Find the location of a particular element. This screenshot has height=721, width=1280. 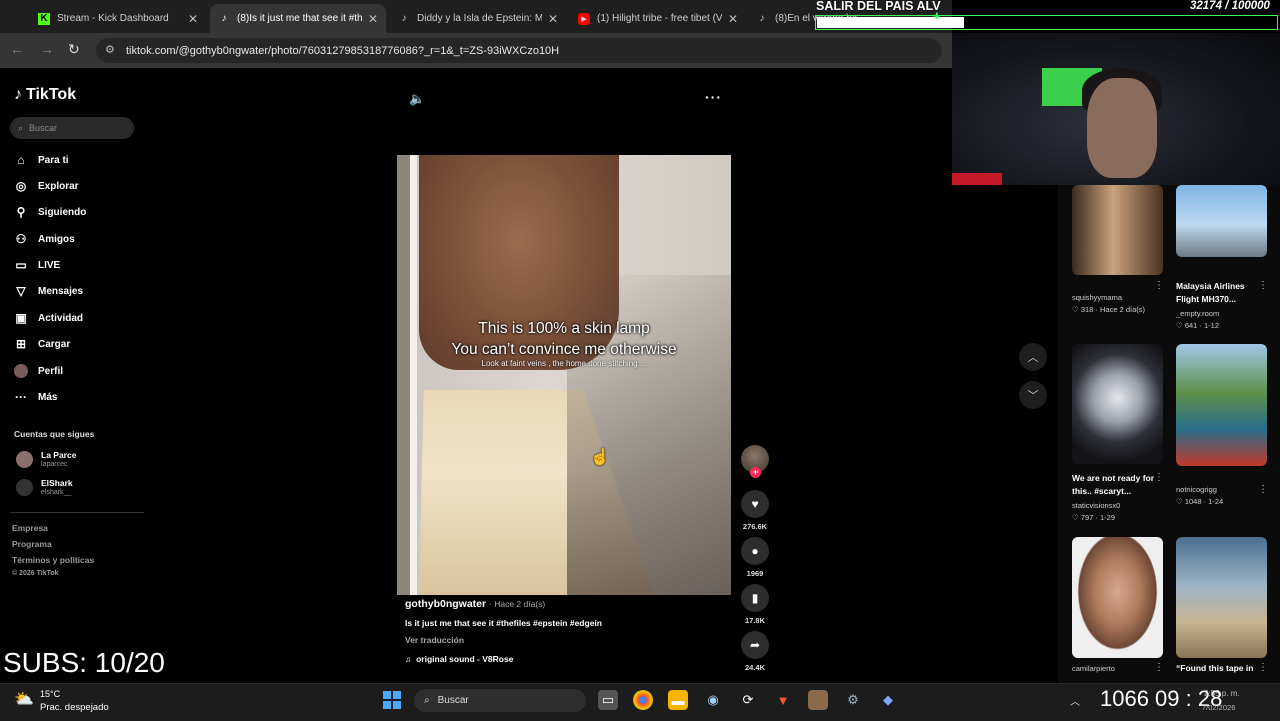

brave-icon: ▼ is located at coordinates (783, 700).